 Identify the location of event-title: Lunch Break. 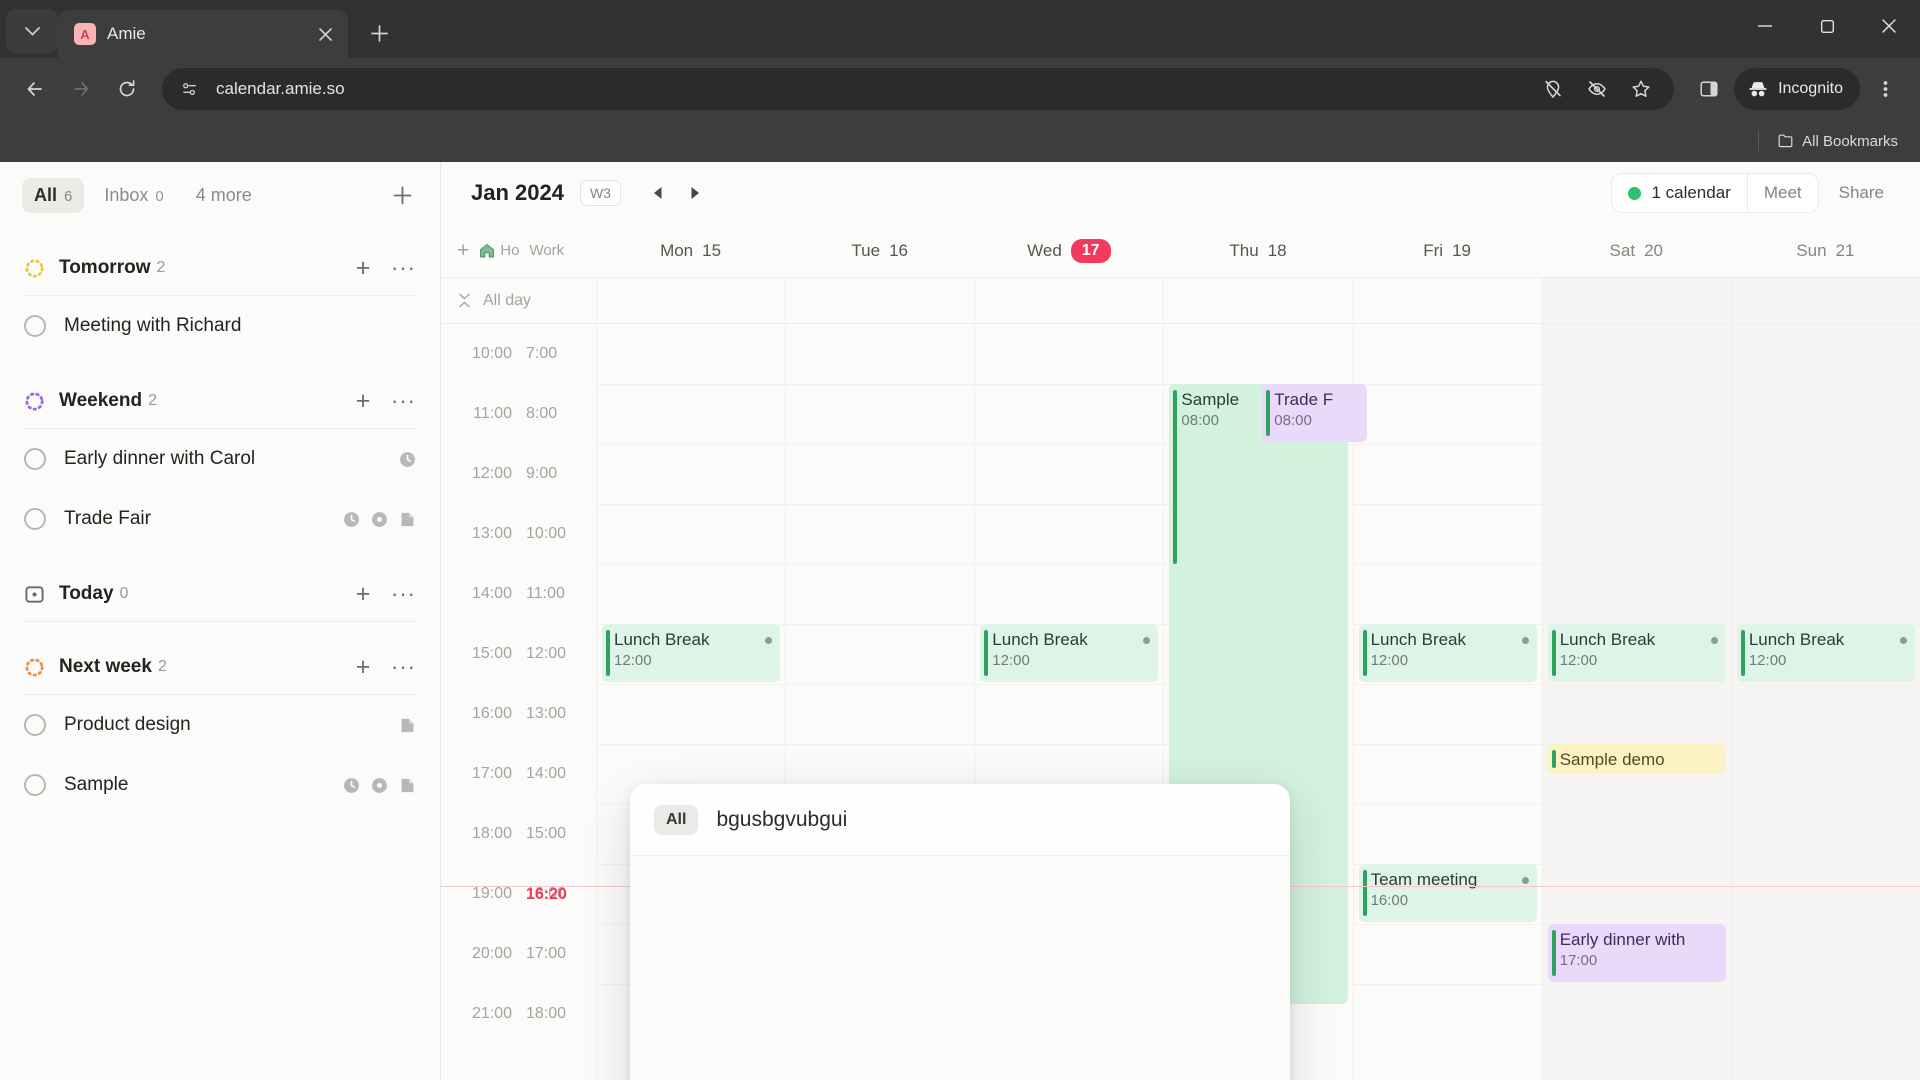
(1071, 640).